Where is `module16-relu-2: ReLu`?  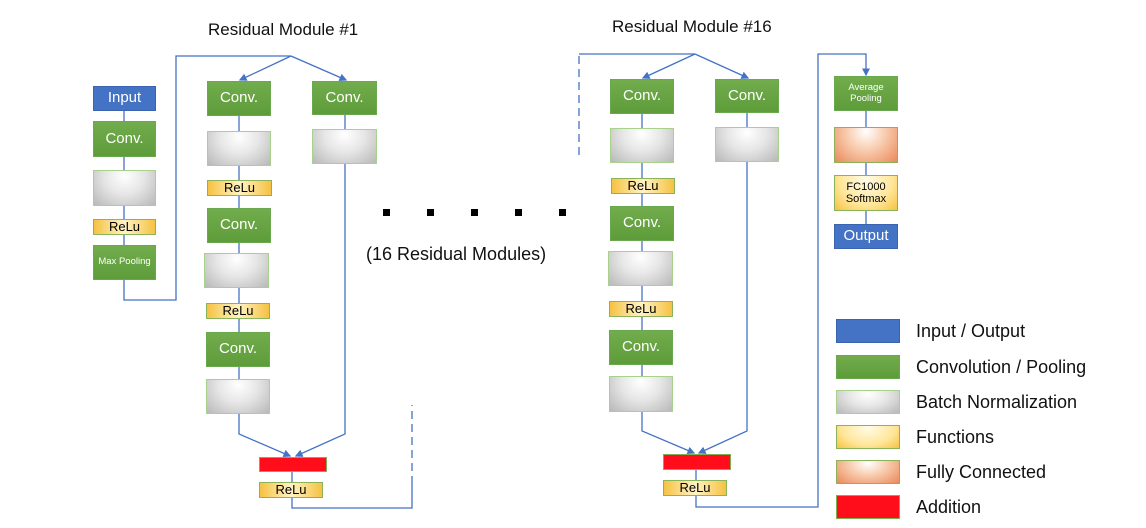
module16-relu-2: ReLu is located at coordinates (641, 309).